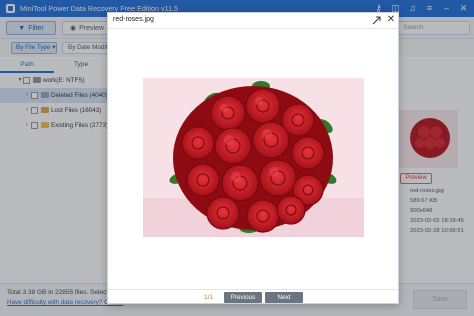 The image size is (474, 316). I want to click on dialog-footer: 1/1 Previous Next, so click(253, 296).